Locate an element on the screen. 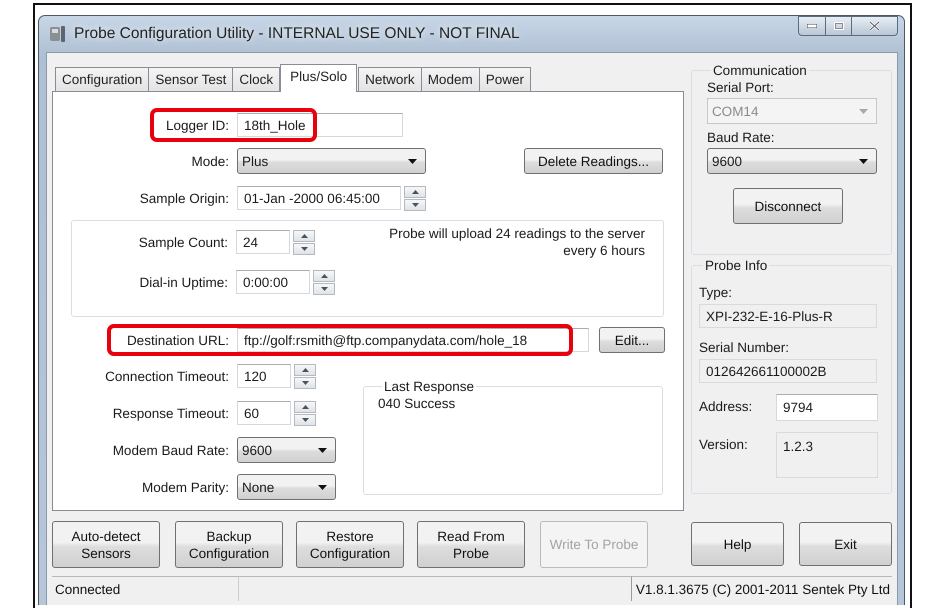 The image size is (931, 610). close-button is located at coordinates (875, 26).